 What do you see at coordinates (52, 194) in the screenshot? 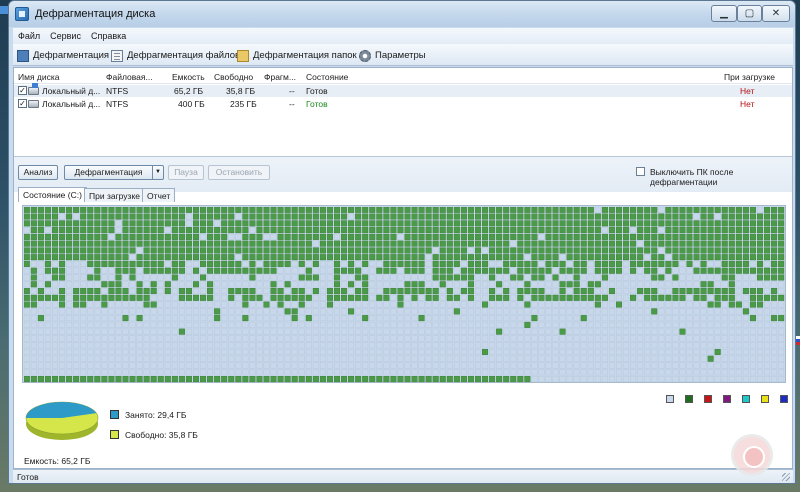
I see `tab-state-c: Состояние (C:)` at bounding box center [52, 194].